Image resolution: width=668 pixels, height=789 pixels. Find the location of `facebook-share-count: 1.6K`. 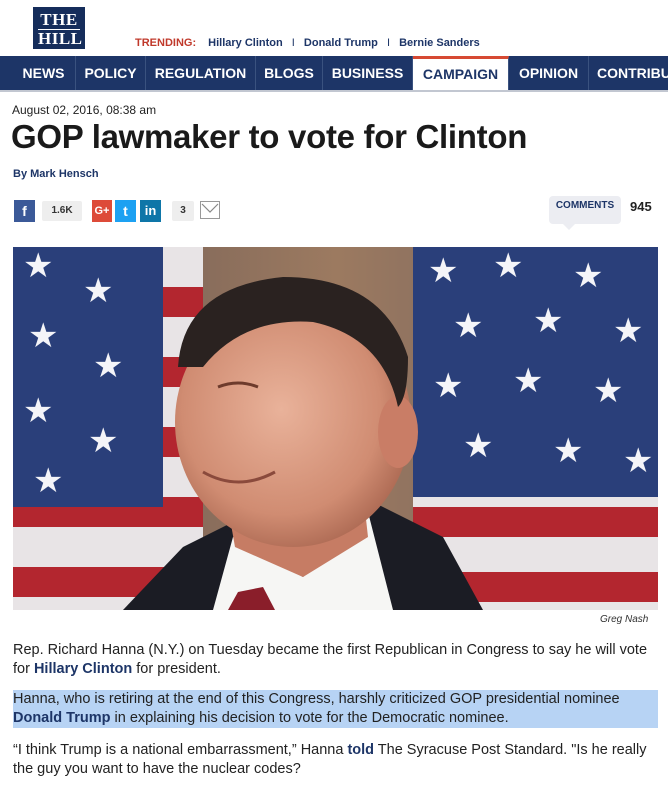

facebook-share-count: 1.6K is located at coordinates (62, 211).